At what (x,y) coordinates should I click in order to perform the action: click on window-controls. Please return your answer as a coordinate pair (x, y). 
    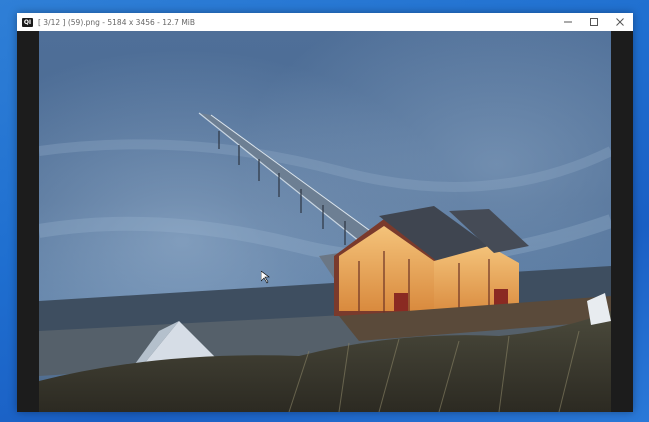
    Looking at the image, I should click on (594, 22).